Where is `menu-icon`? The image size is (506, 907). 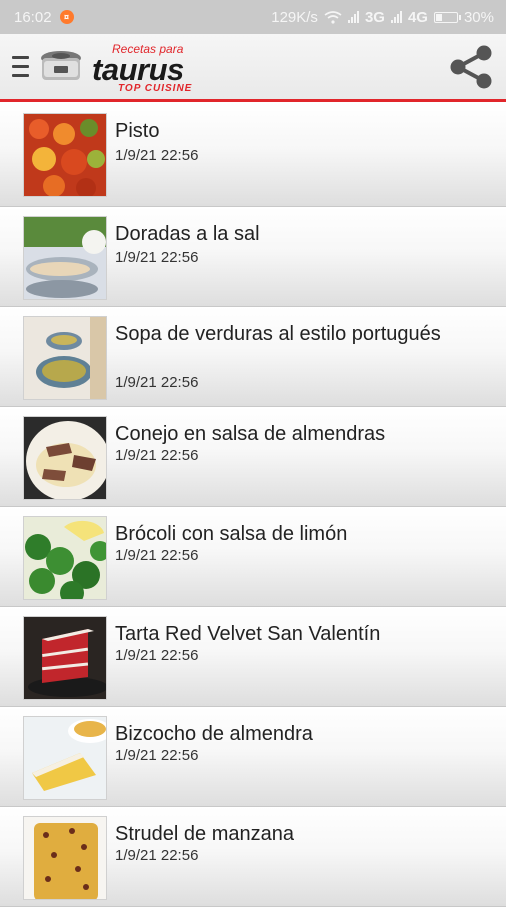
menu-icon is located at coordinates (20, 67).